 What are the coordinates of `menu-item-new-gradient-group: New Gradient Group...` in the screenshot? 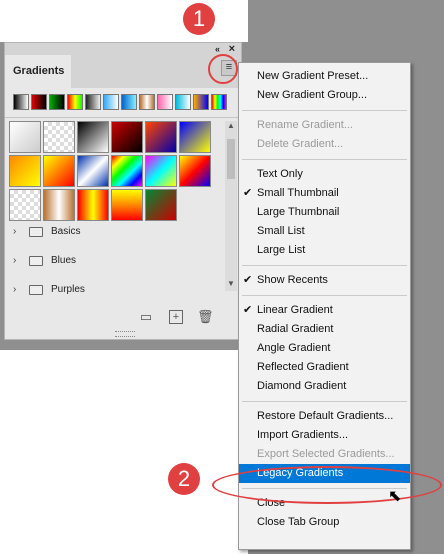 It's located at (324, 95).